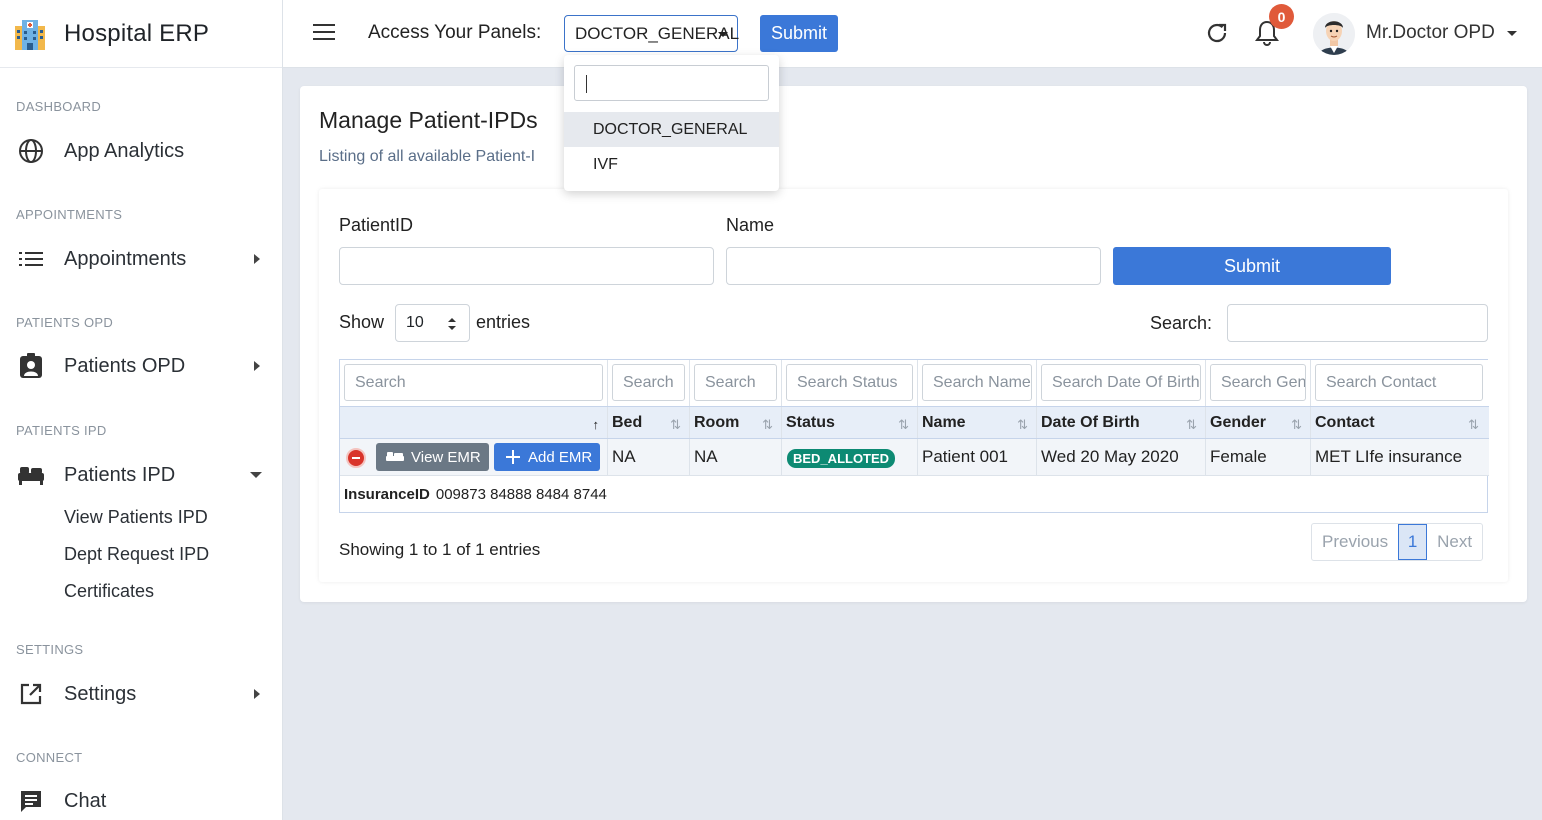  I want to click on row-details: InsuranceID 009873 84888 8484 8744, so click(913, 494).